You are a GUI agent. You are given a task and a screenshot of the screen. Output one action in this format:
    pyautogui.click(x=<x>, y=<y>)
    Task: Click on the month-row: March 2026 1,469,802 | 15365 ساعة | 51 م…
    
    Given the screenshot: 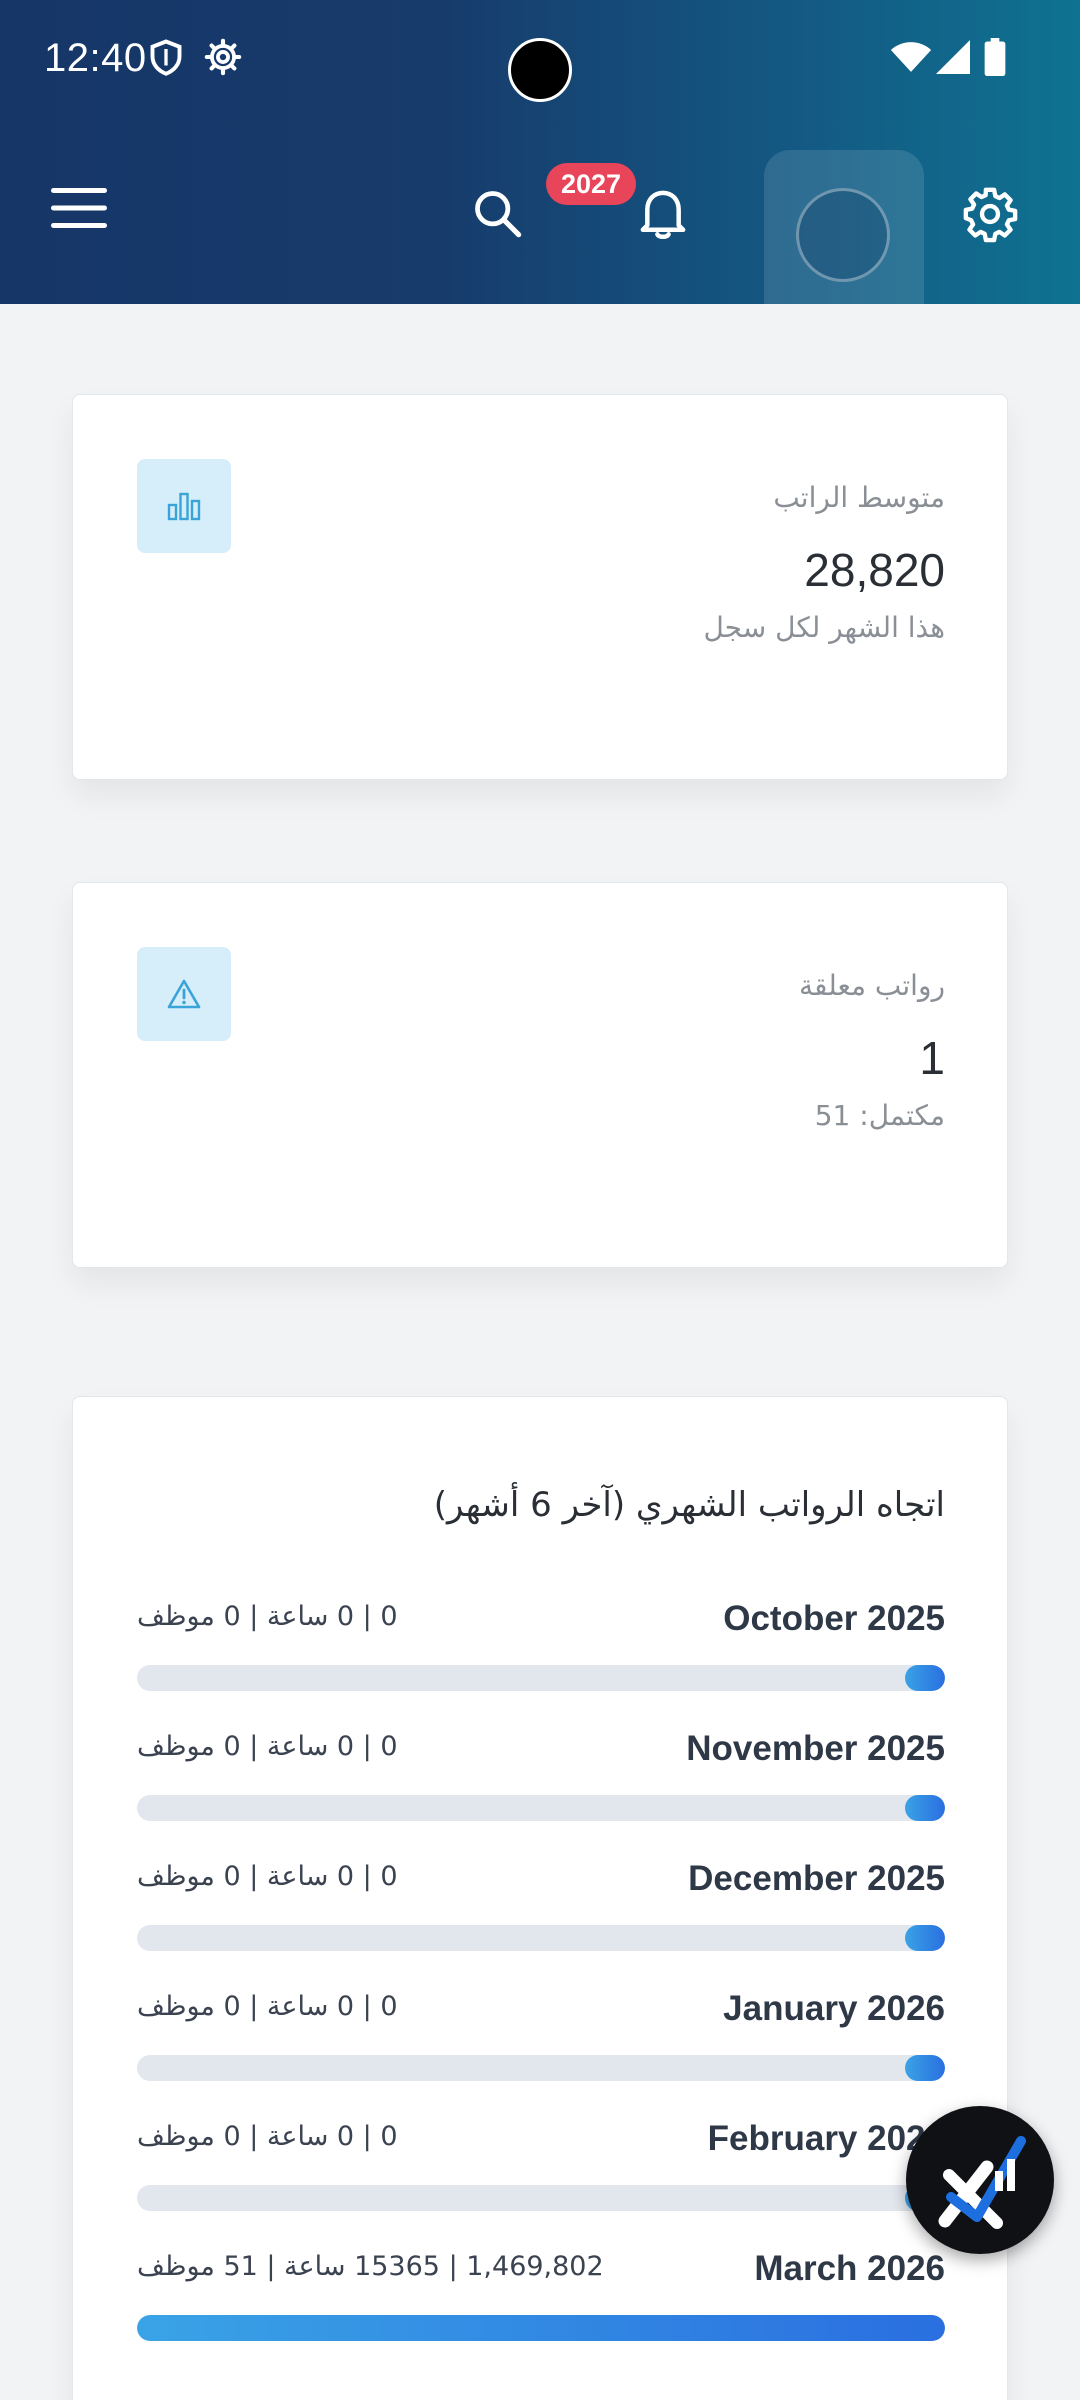 What is the action you would take?
    pyautogui.click(x=541, y=2314)
    